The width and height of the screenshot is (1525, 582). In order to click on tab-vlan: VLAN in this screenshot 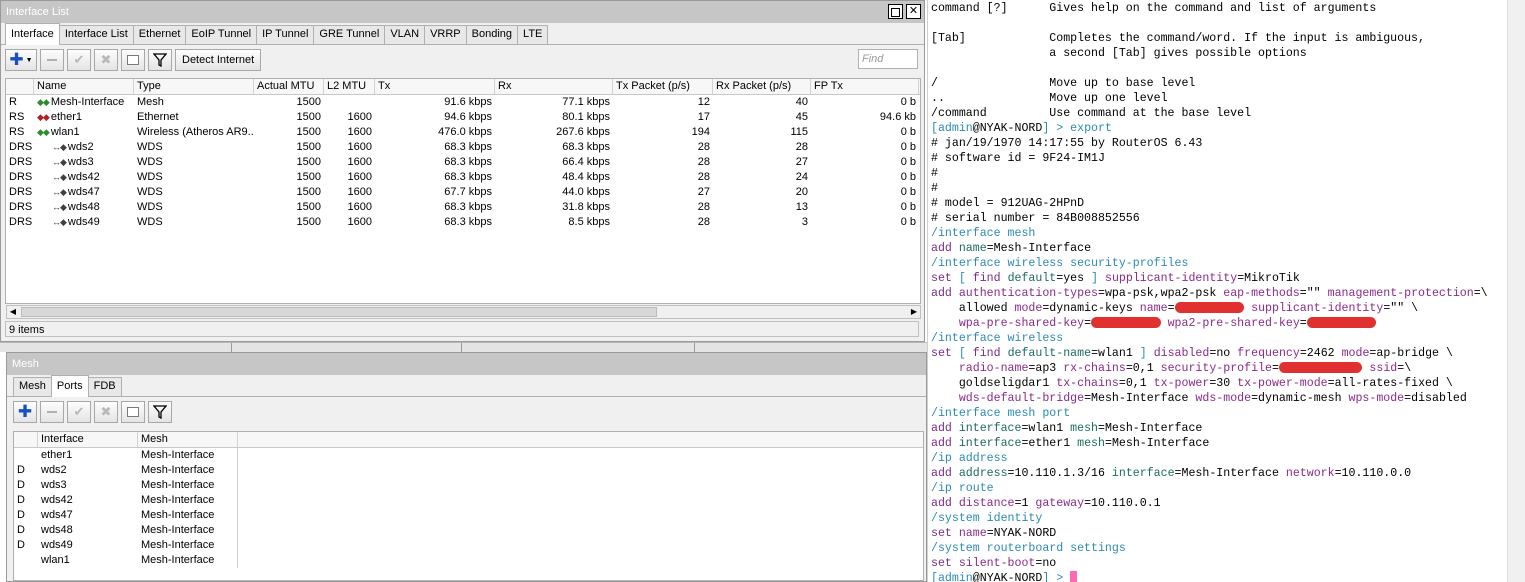, I will do `click(405, 34)`.